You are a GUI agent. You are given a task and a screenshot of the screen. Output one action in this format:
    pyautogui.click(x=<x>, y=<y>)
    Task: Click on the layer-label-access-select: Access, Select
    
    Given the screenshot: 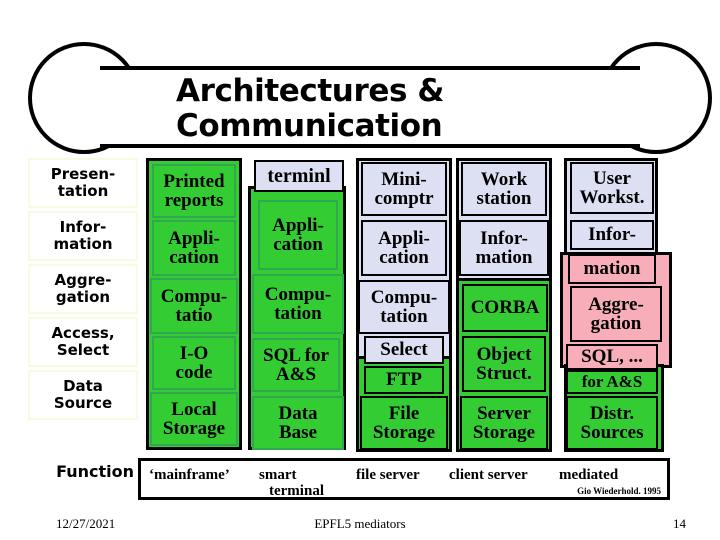 What is the action you would take?
    pyautogui.click(x=83, y=342)
    